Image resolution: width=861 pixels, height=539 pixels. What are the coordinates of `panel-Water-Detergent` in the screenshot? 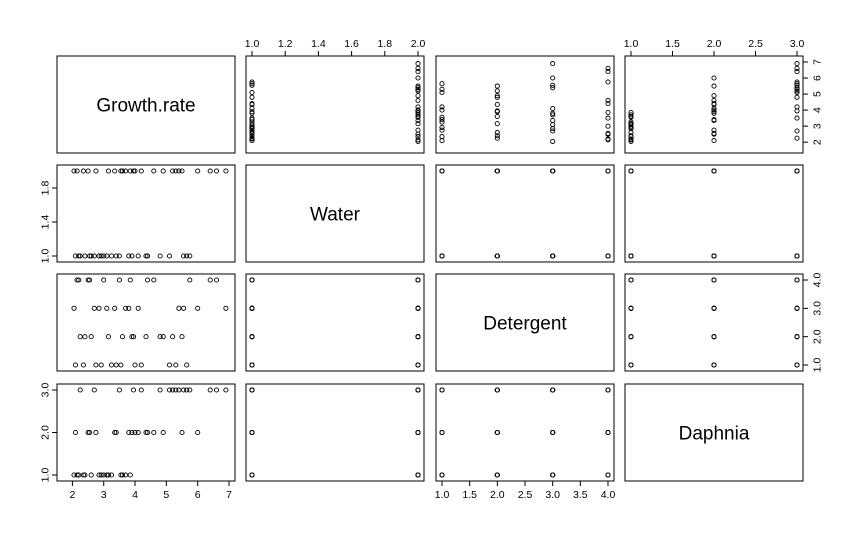 It's located at (525, 213).